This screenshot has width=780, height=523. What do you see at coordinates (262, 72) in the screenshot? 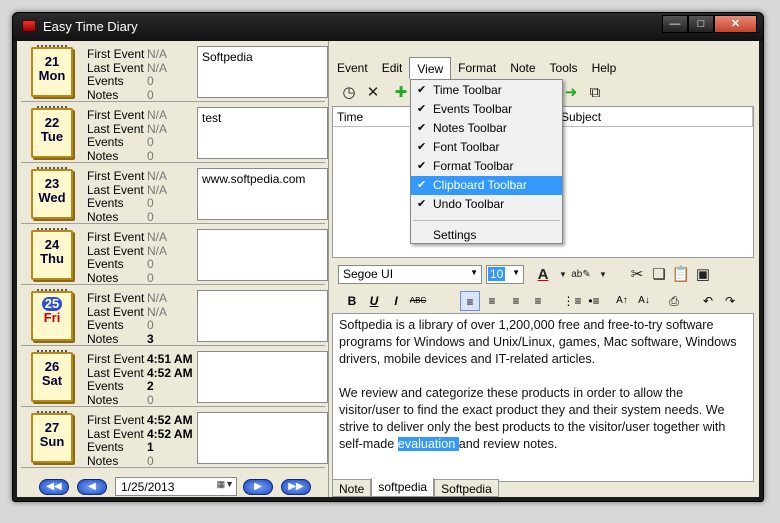
I see `day-note-preview: Softpedia` at bounding box center [262, 72].